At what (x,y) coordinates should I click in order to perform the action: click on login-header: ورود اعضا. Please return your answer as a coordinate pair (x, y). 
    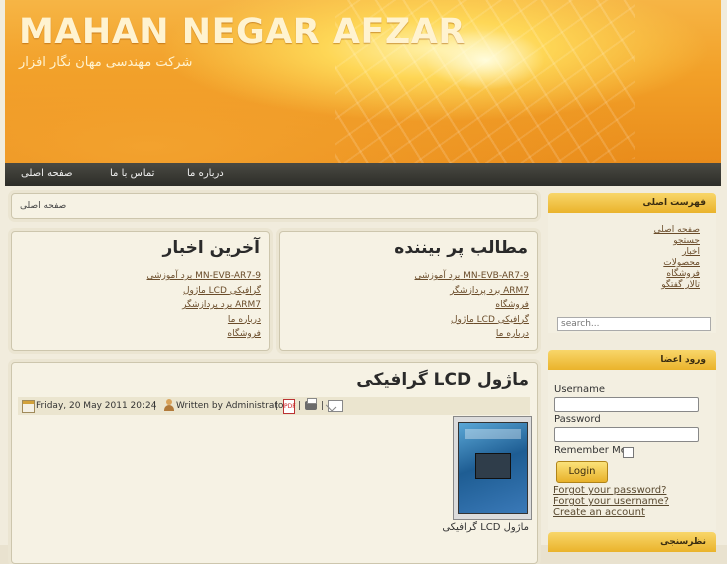
    Looking at the image, I should click on (632, 360).